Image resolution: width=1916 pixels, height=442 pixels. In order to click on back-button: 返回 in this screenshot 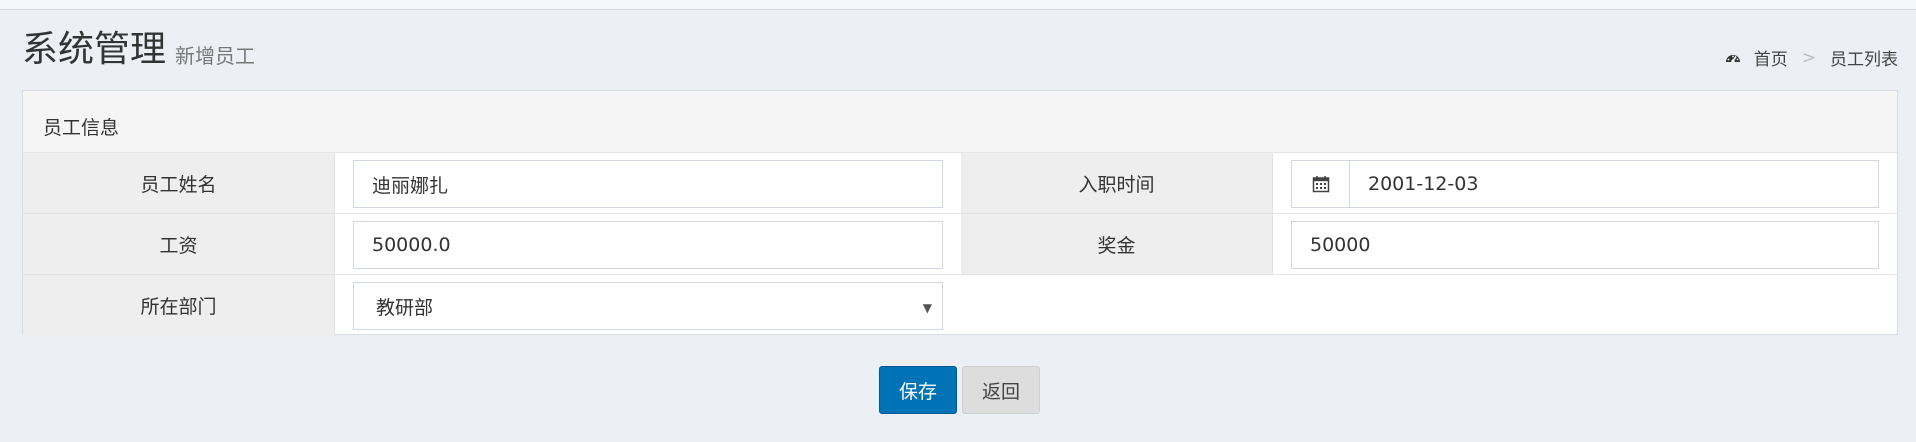, I will do `click(1001, 390)`.